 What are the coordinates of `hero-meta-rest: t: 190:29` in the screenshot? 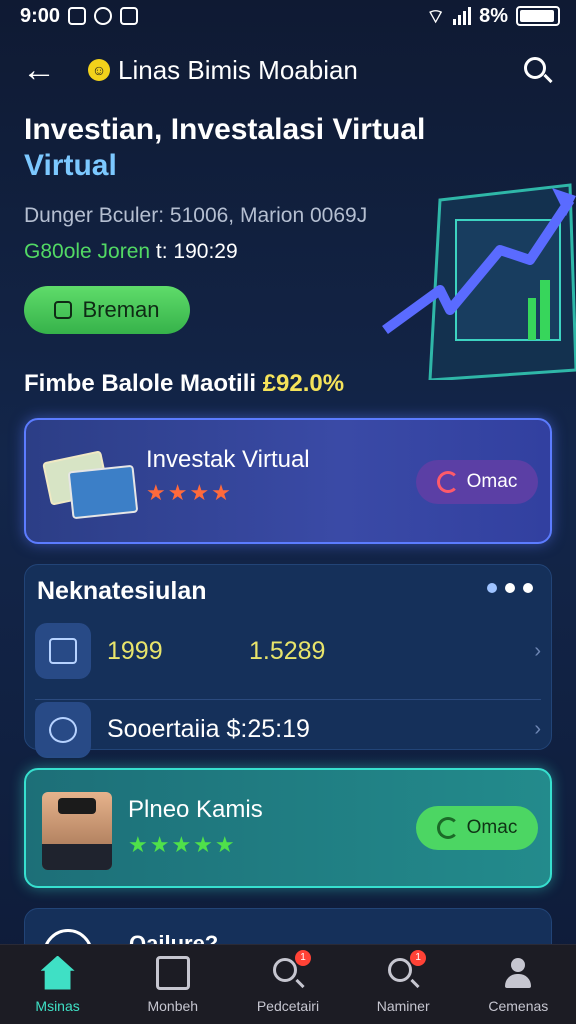 It's located at (194, 251).